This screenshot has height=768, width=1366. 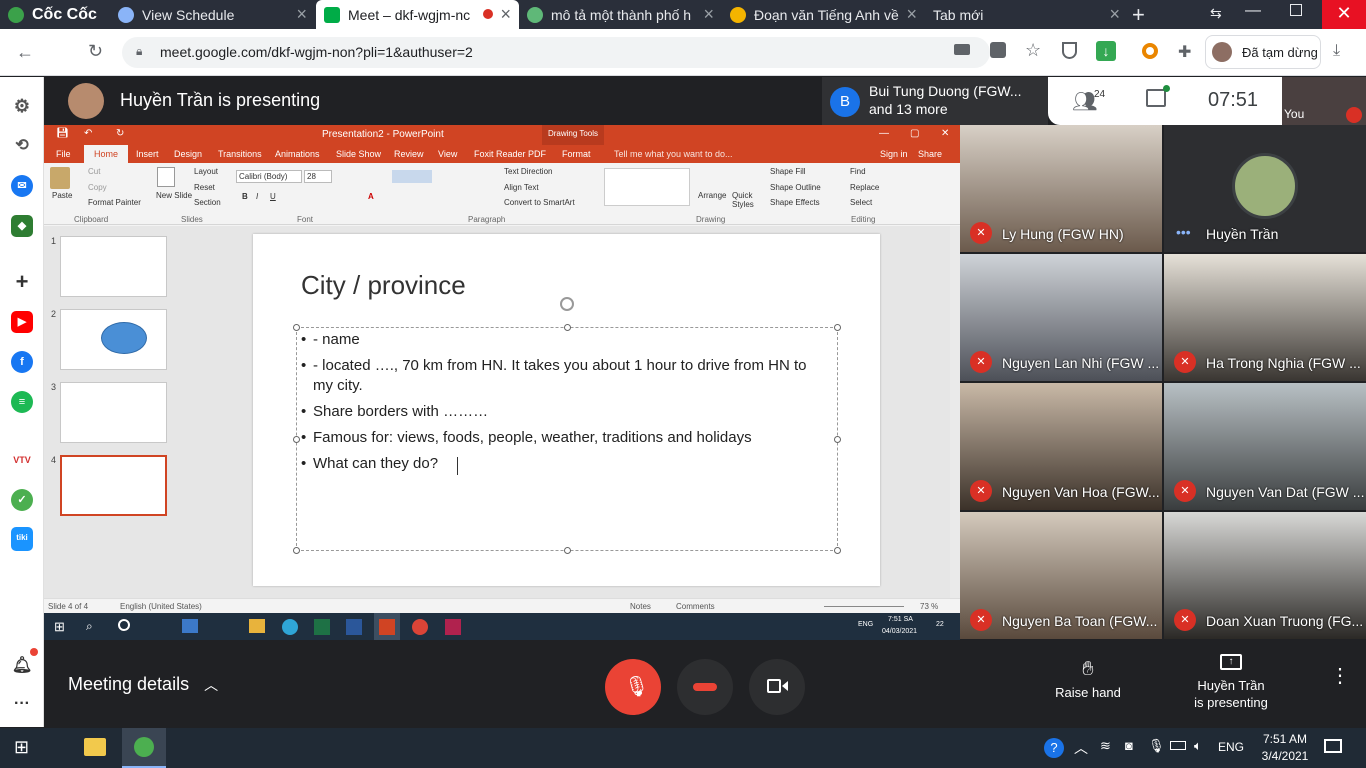 What do you see at coordinates (22, 539) in the screenshot?
I see `tiki-icon: tiki` at bounding box center [22, 539].